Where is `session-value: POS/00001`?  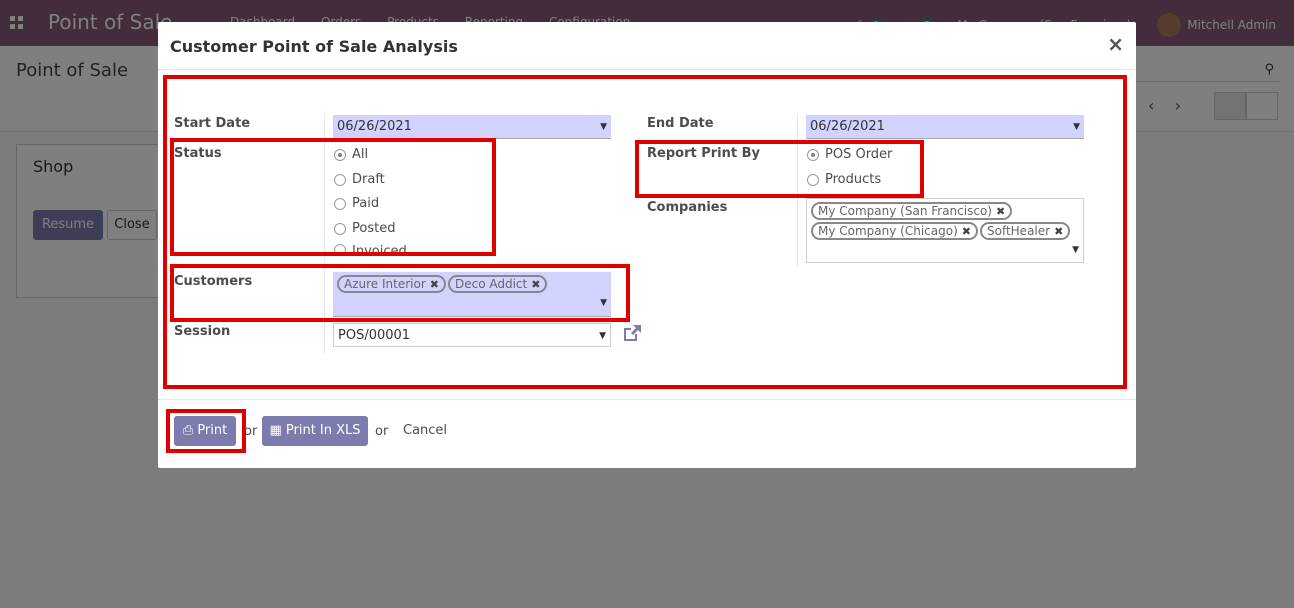 session-value: POS/00001 is located at coordinates (374, 335).